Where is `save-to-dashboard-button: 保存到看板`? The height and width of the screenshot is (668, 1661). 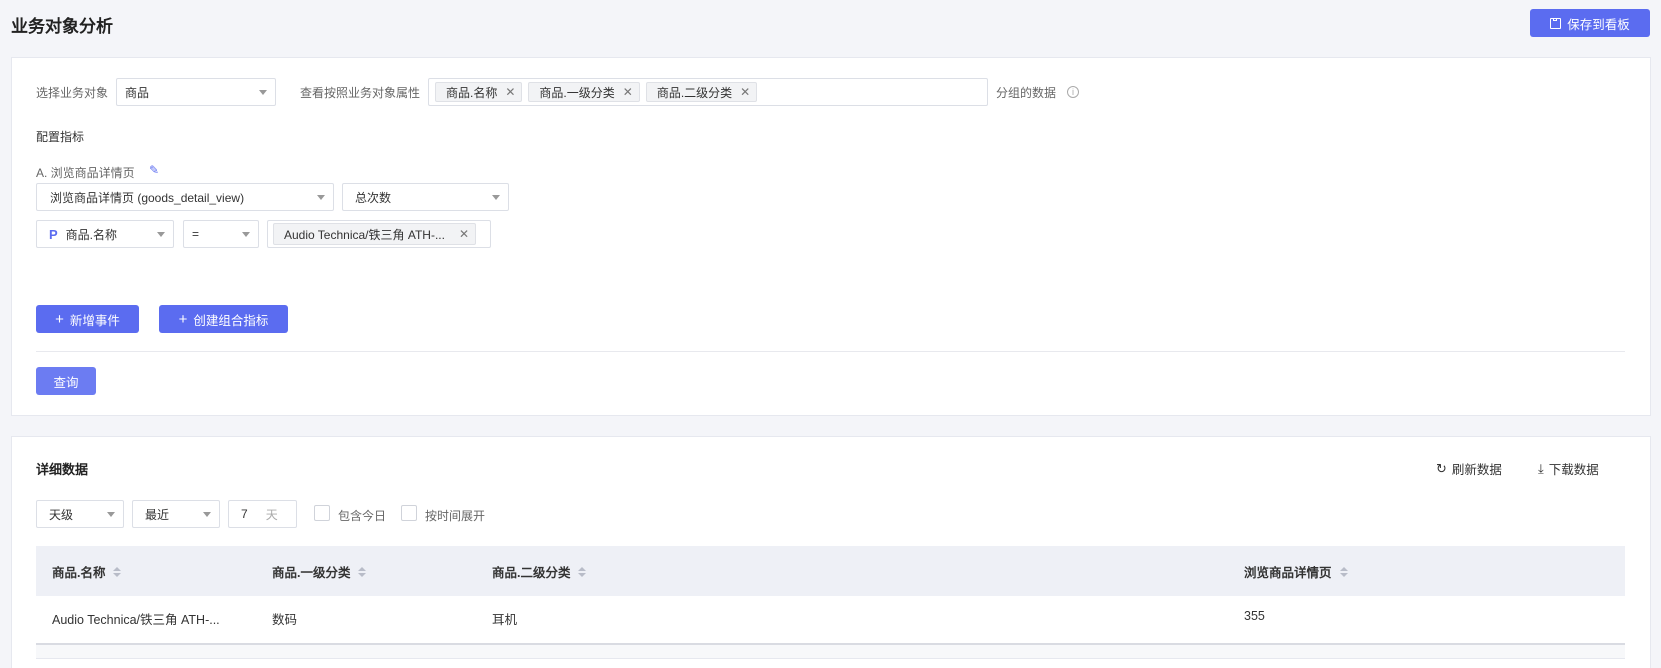
save-to-dashboard-button: 保存到看板 is located at coordinates (1590, 23).